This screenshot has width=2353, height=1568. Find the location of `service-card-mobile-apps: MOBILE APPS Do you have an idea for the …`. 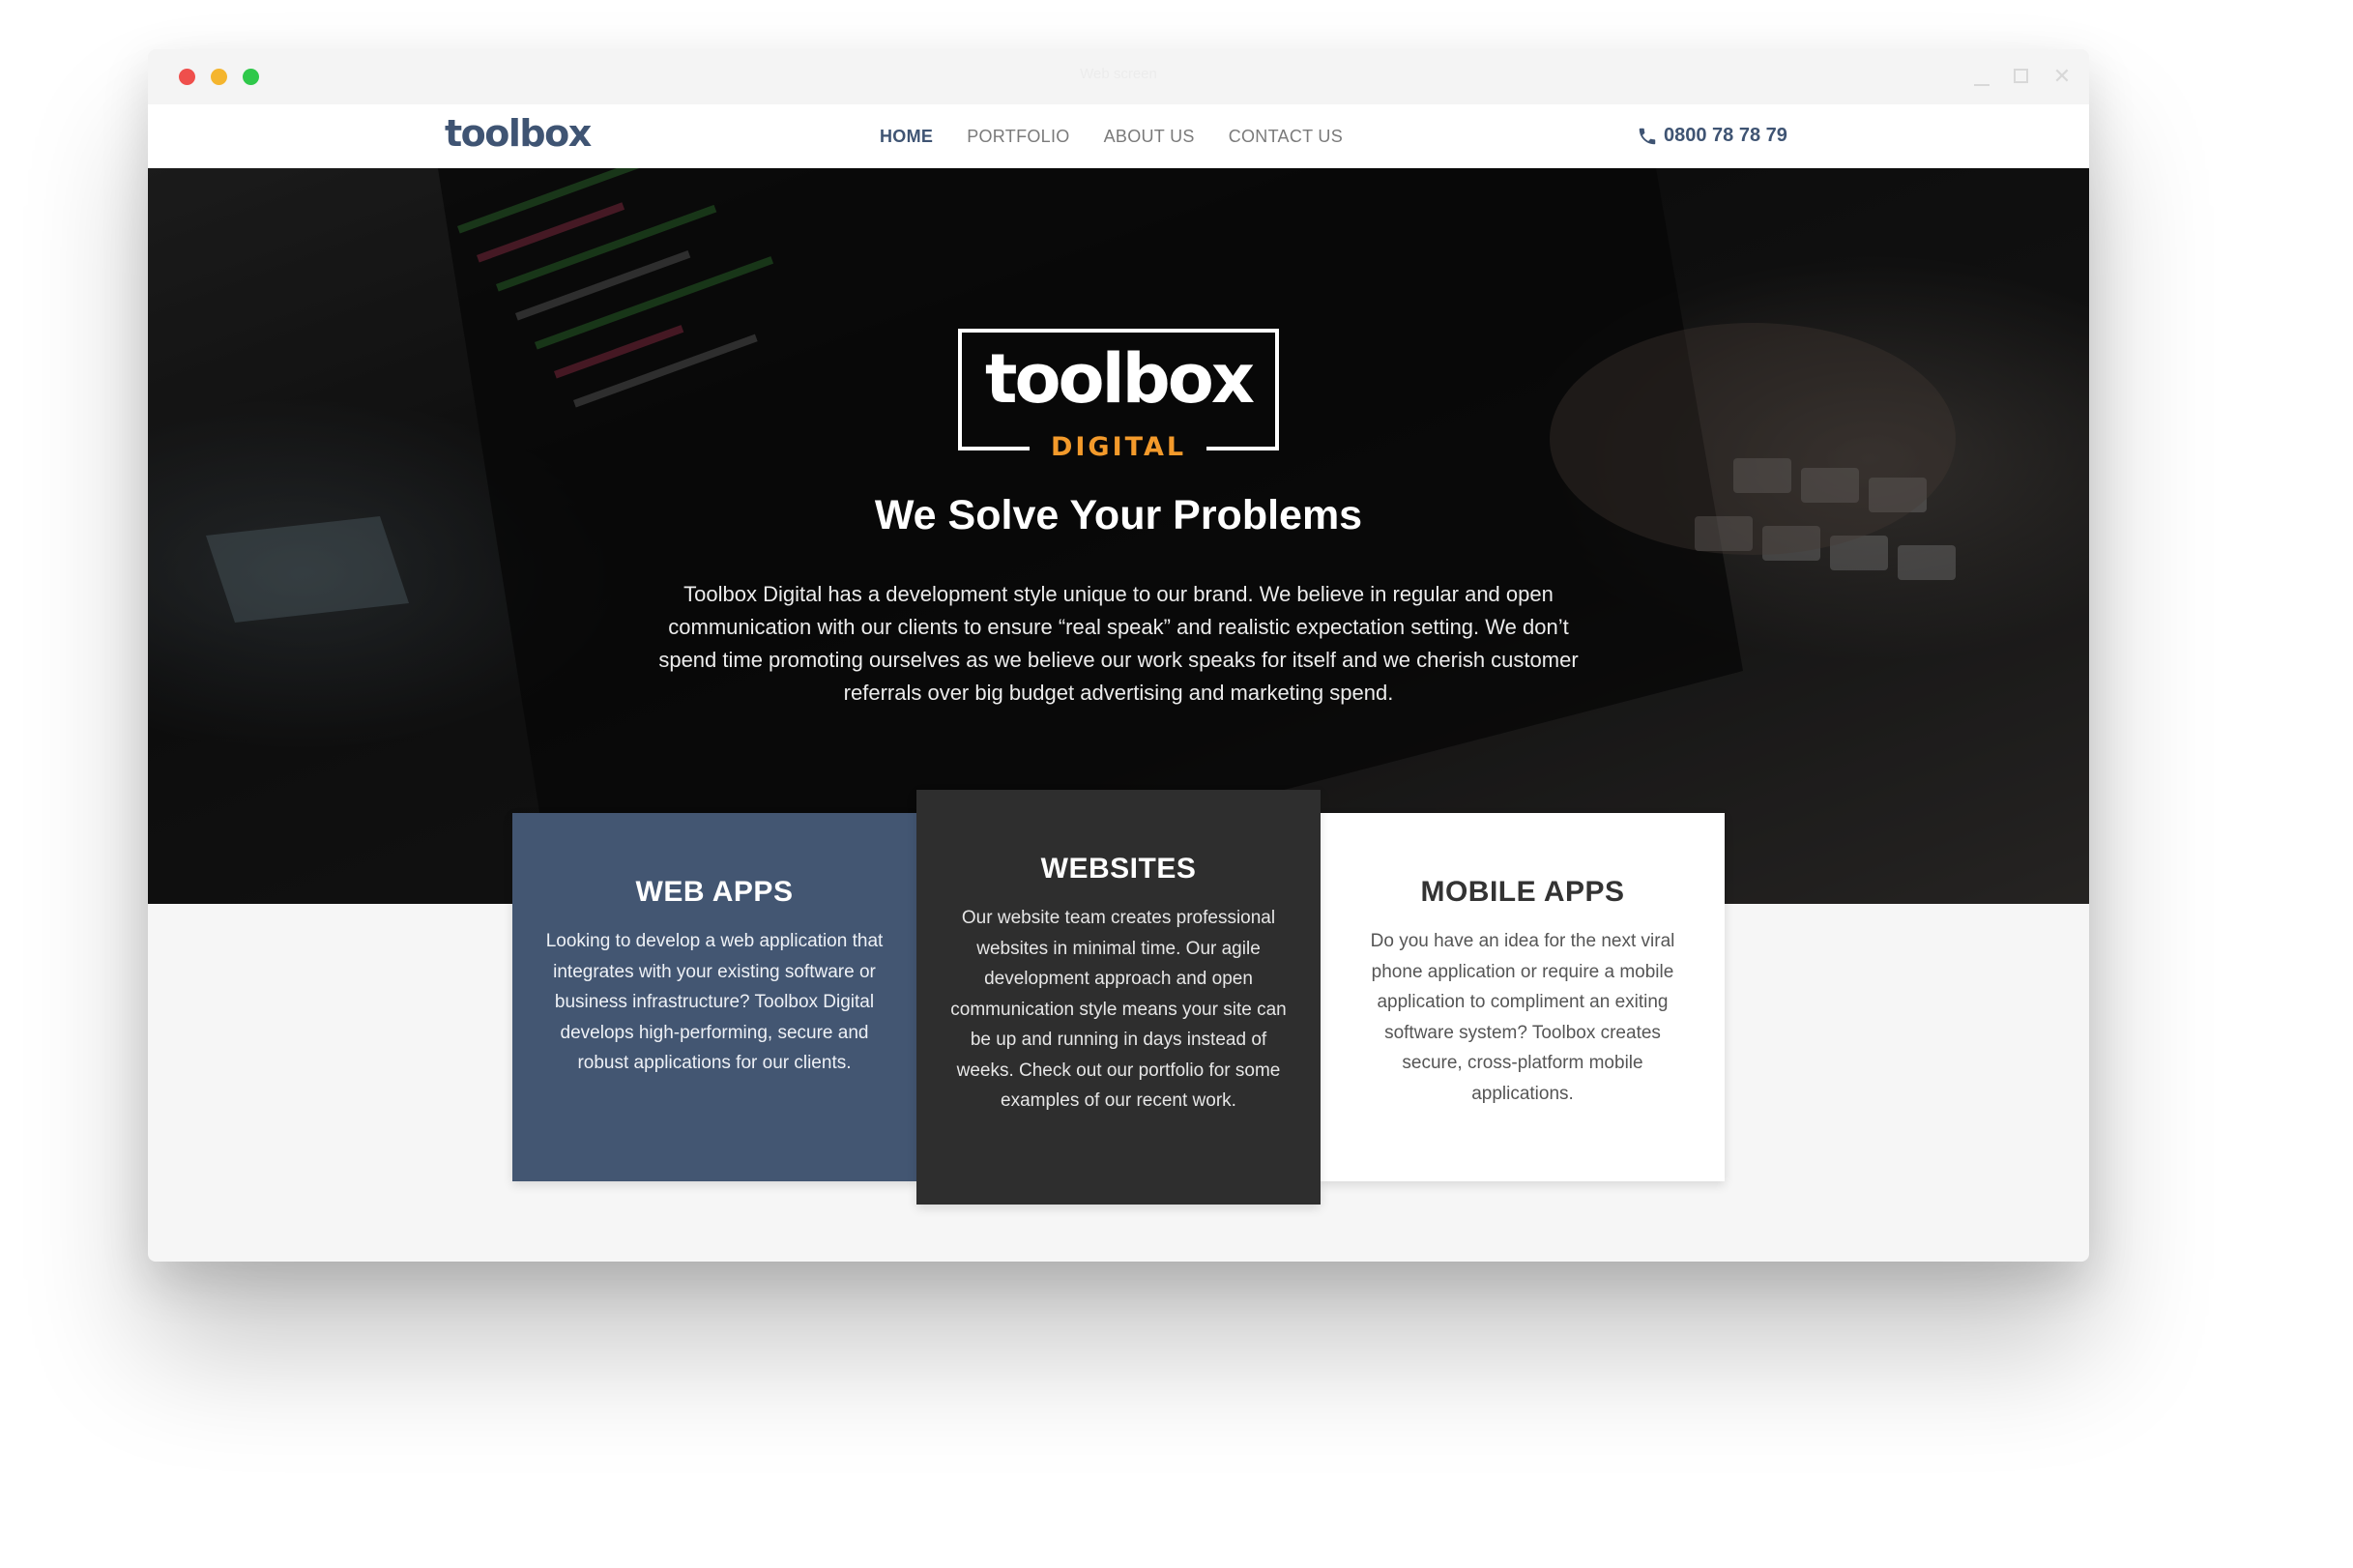

service-card-mobile-apps: MOBILE APPS Do you have an idea for the … is located at coordinates (1523, 997).